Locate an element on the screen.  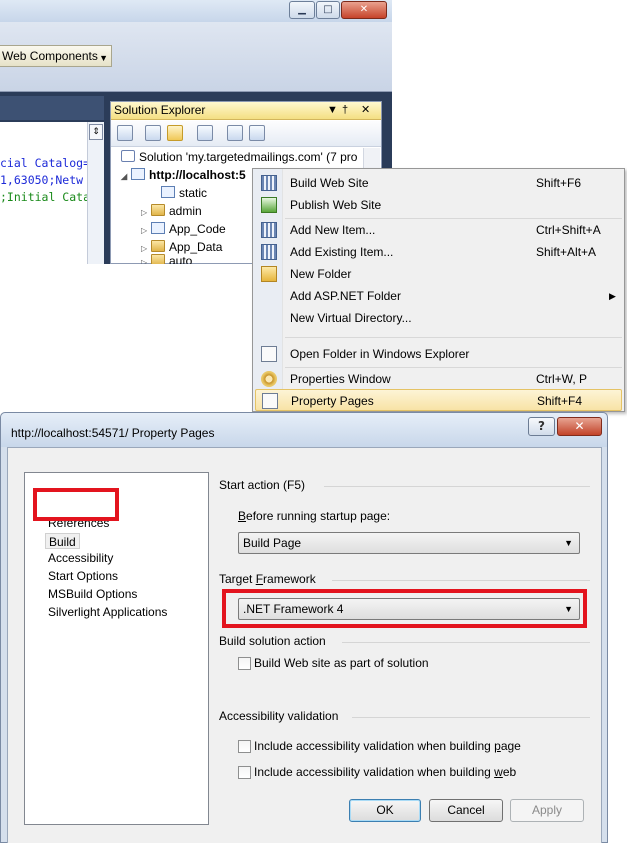
show-all-files-icon is located at coordinates (175, 133).